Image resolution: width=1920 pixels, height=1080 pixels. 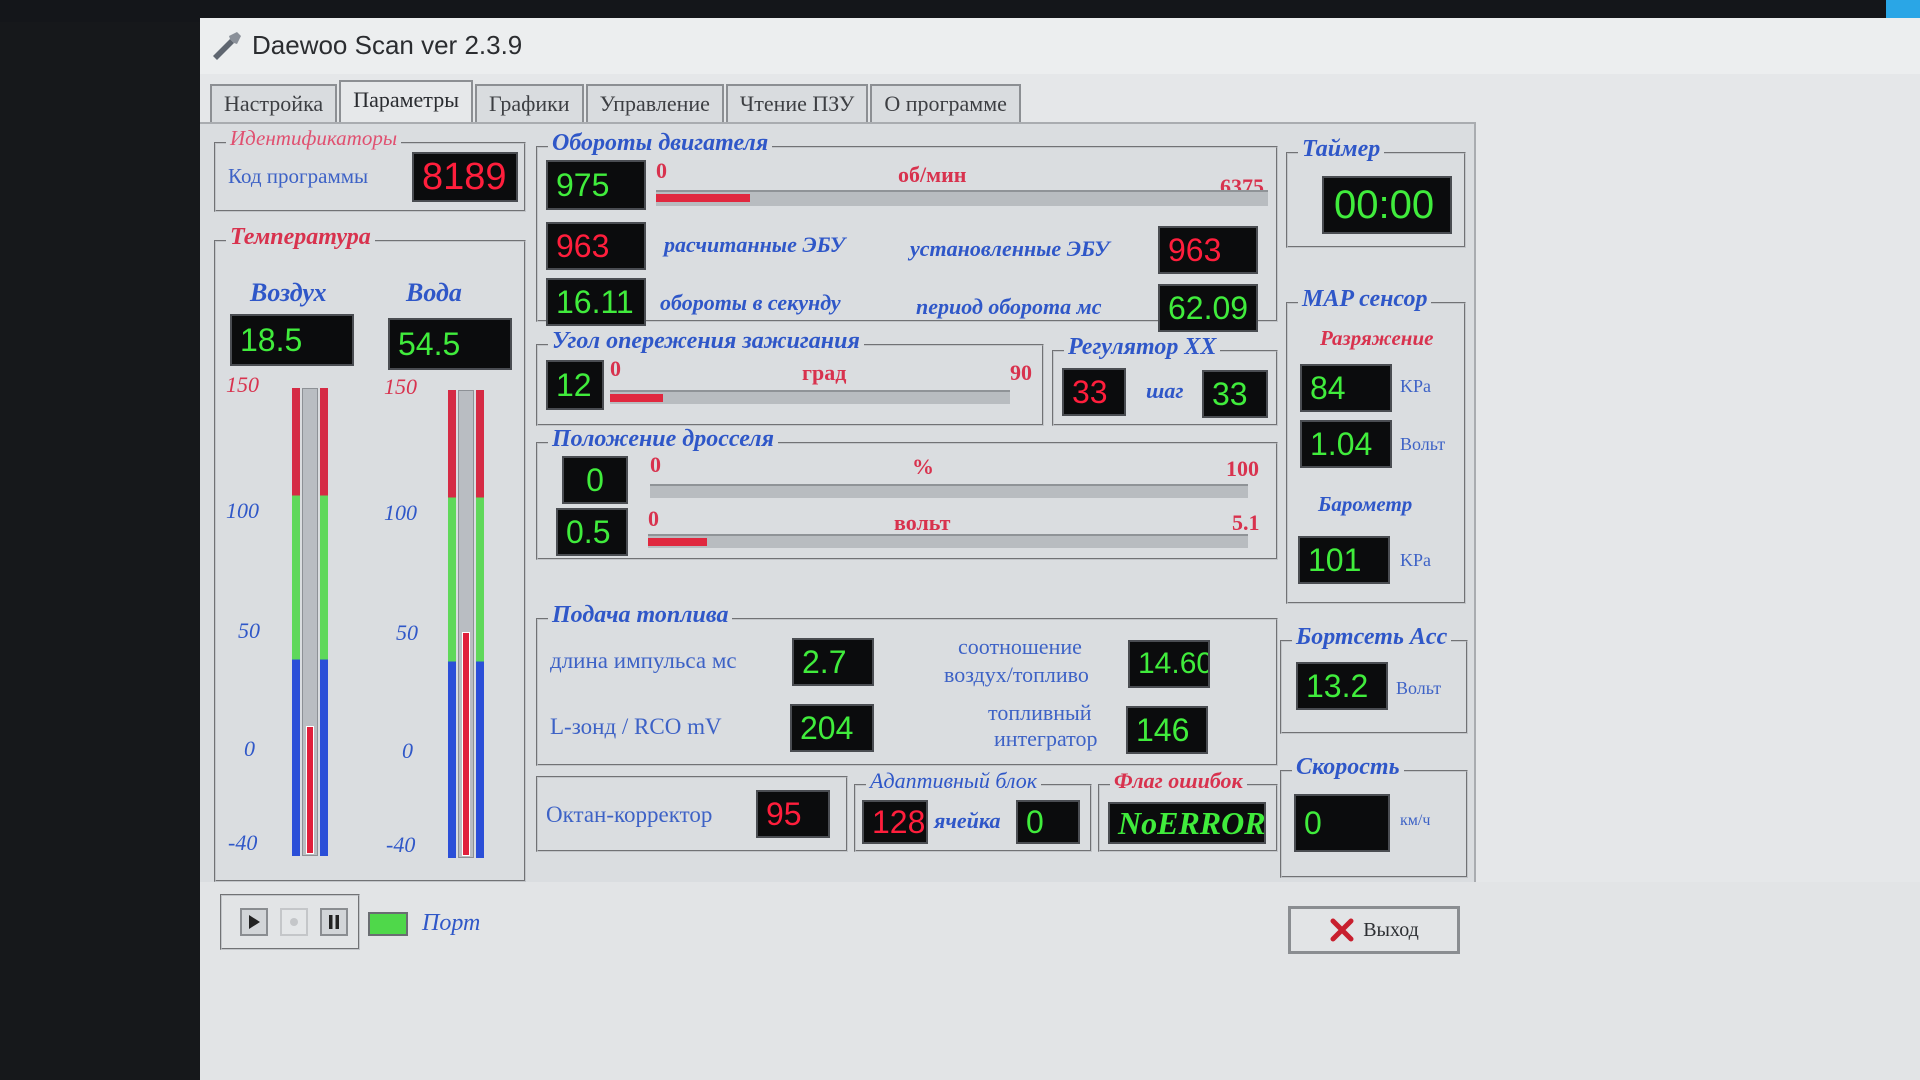 What do you see at coordinates (949, 491) in the screenshot?
I see `throttle-percent-gauge` at bounding box center [949, 491].